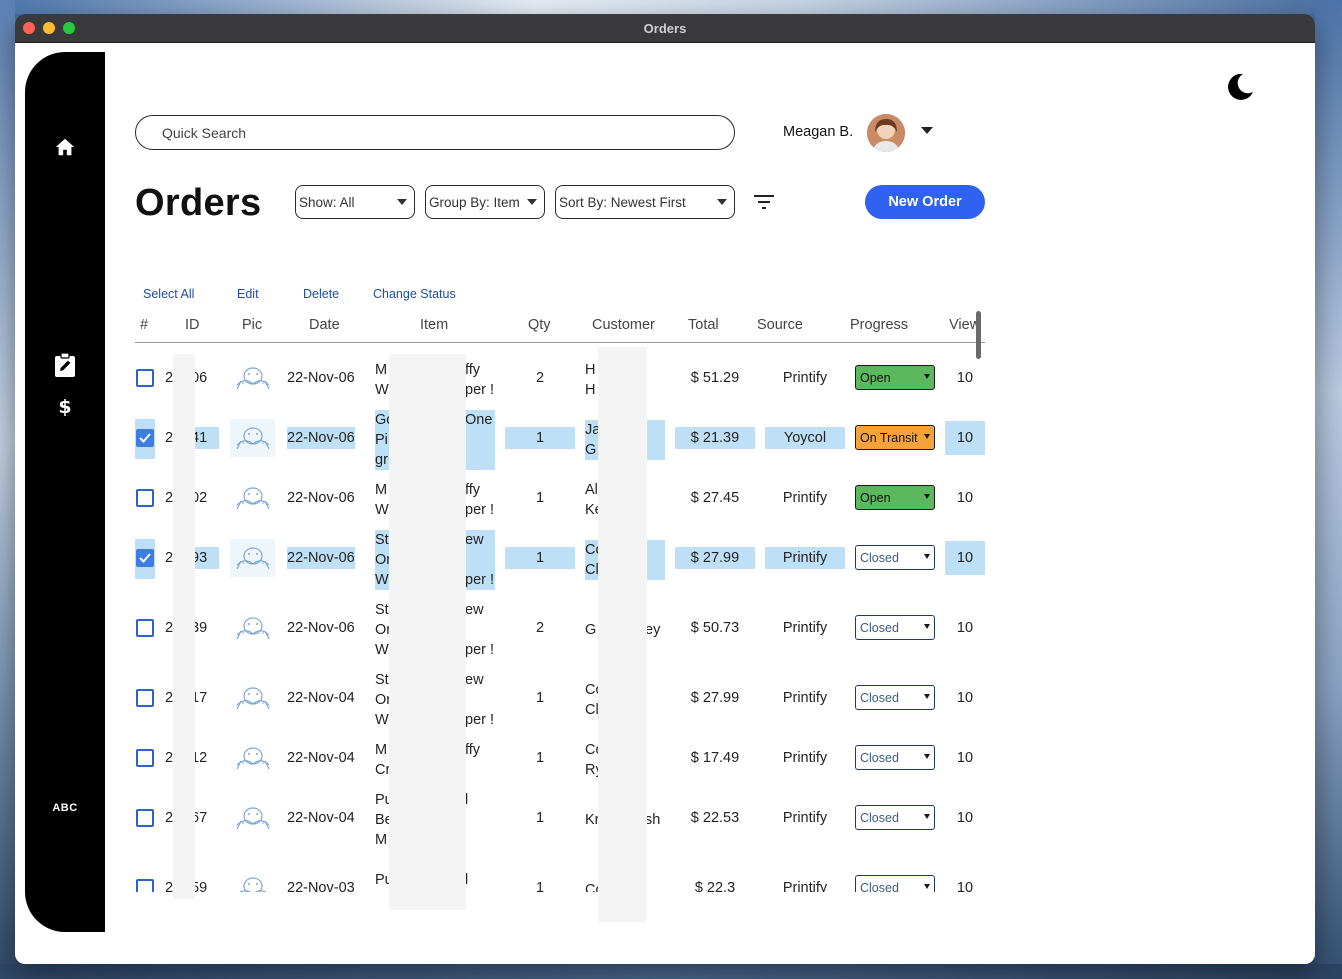  What do you see at coordinates (199, 628) in the screenshot?
I see `row-id: 39` at bounding box center [199, 628].